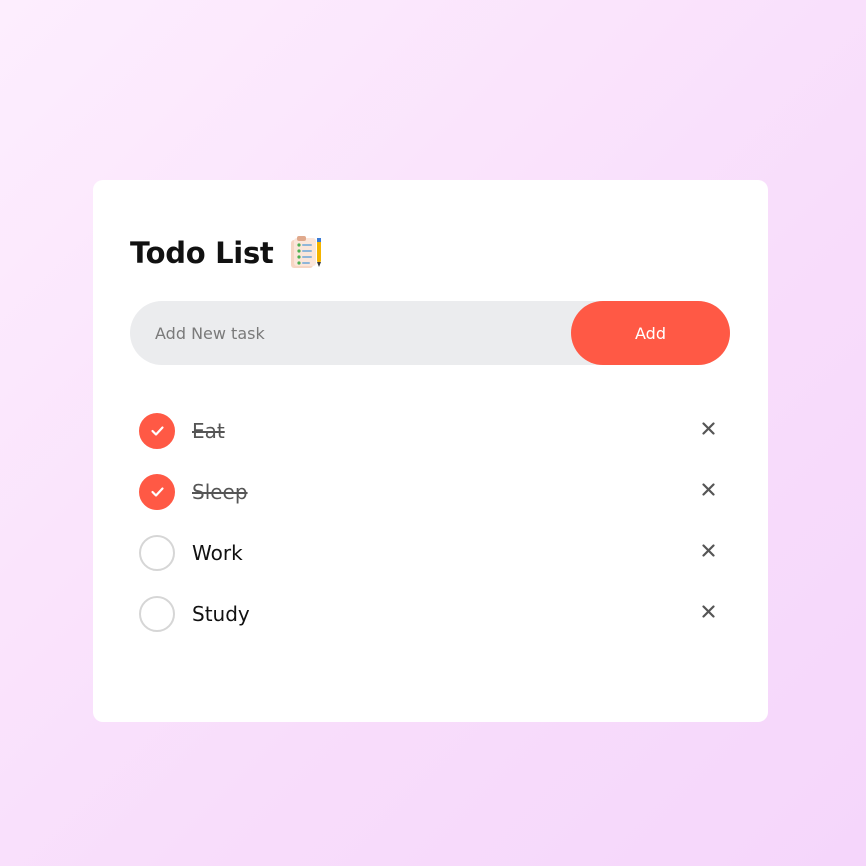  I want to click on task-item: Work, so click(429, 552).